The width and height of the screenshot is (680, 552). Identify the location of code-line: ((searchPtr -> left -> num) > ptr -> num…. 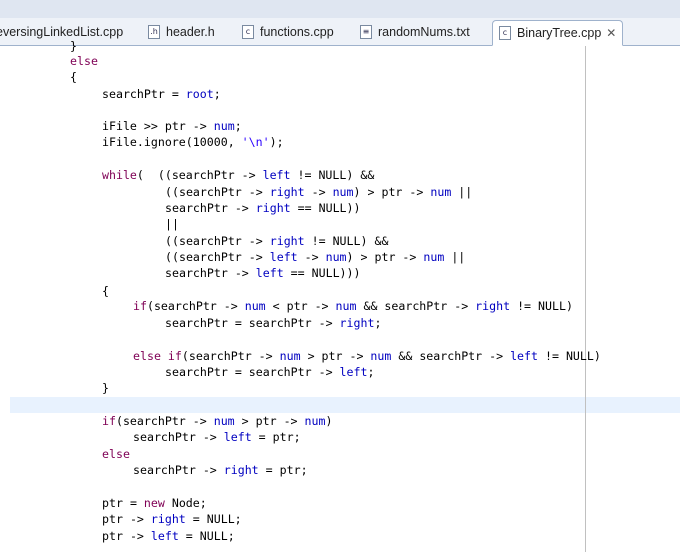
(315, 257).